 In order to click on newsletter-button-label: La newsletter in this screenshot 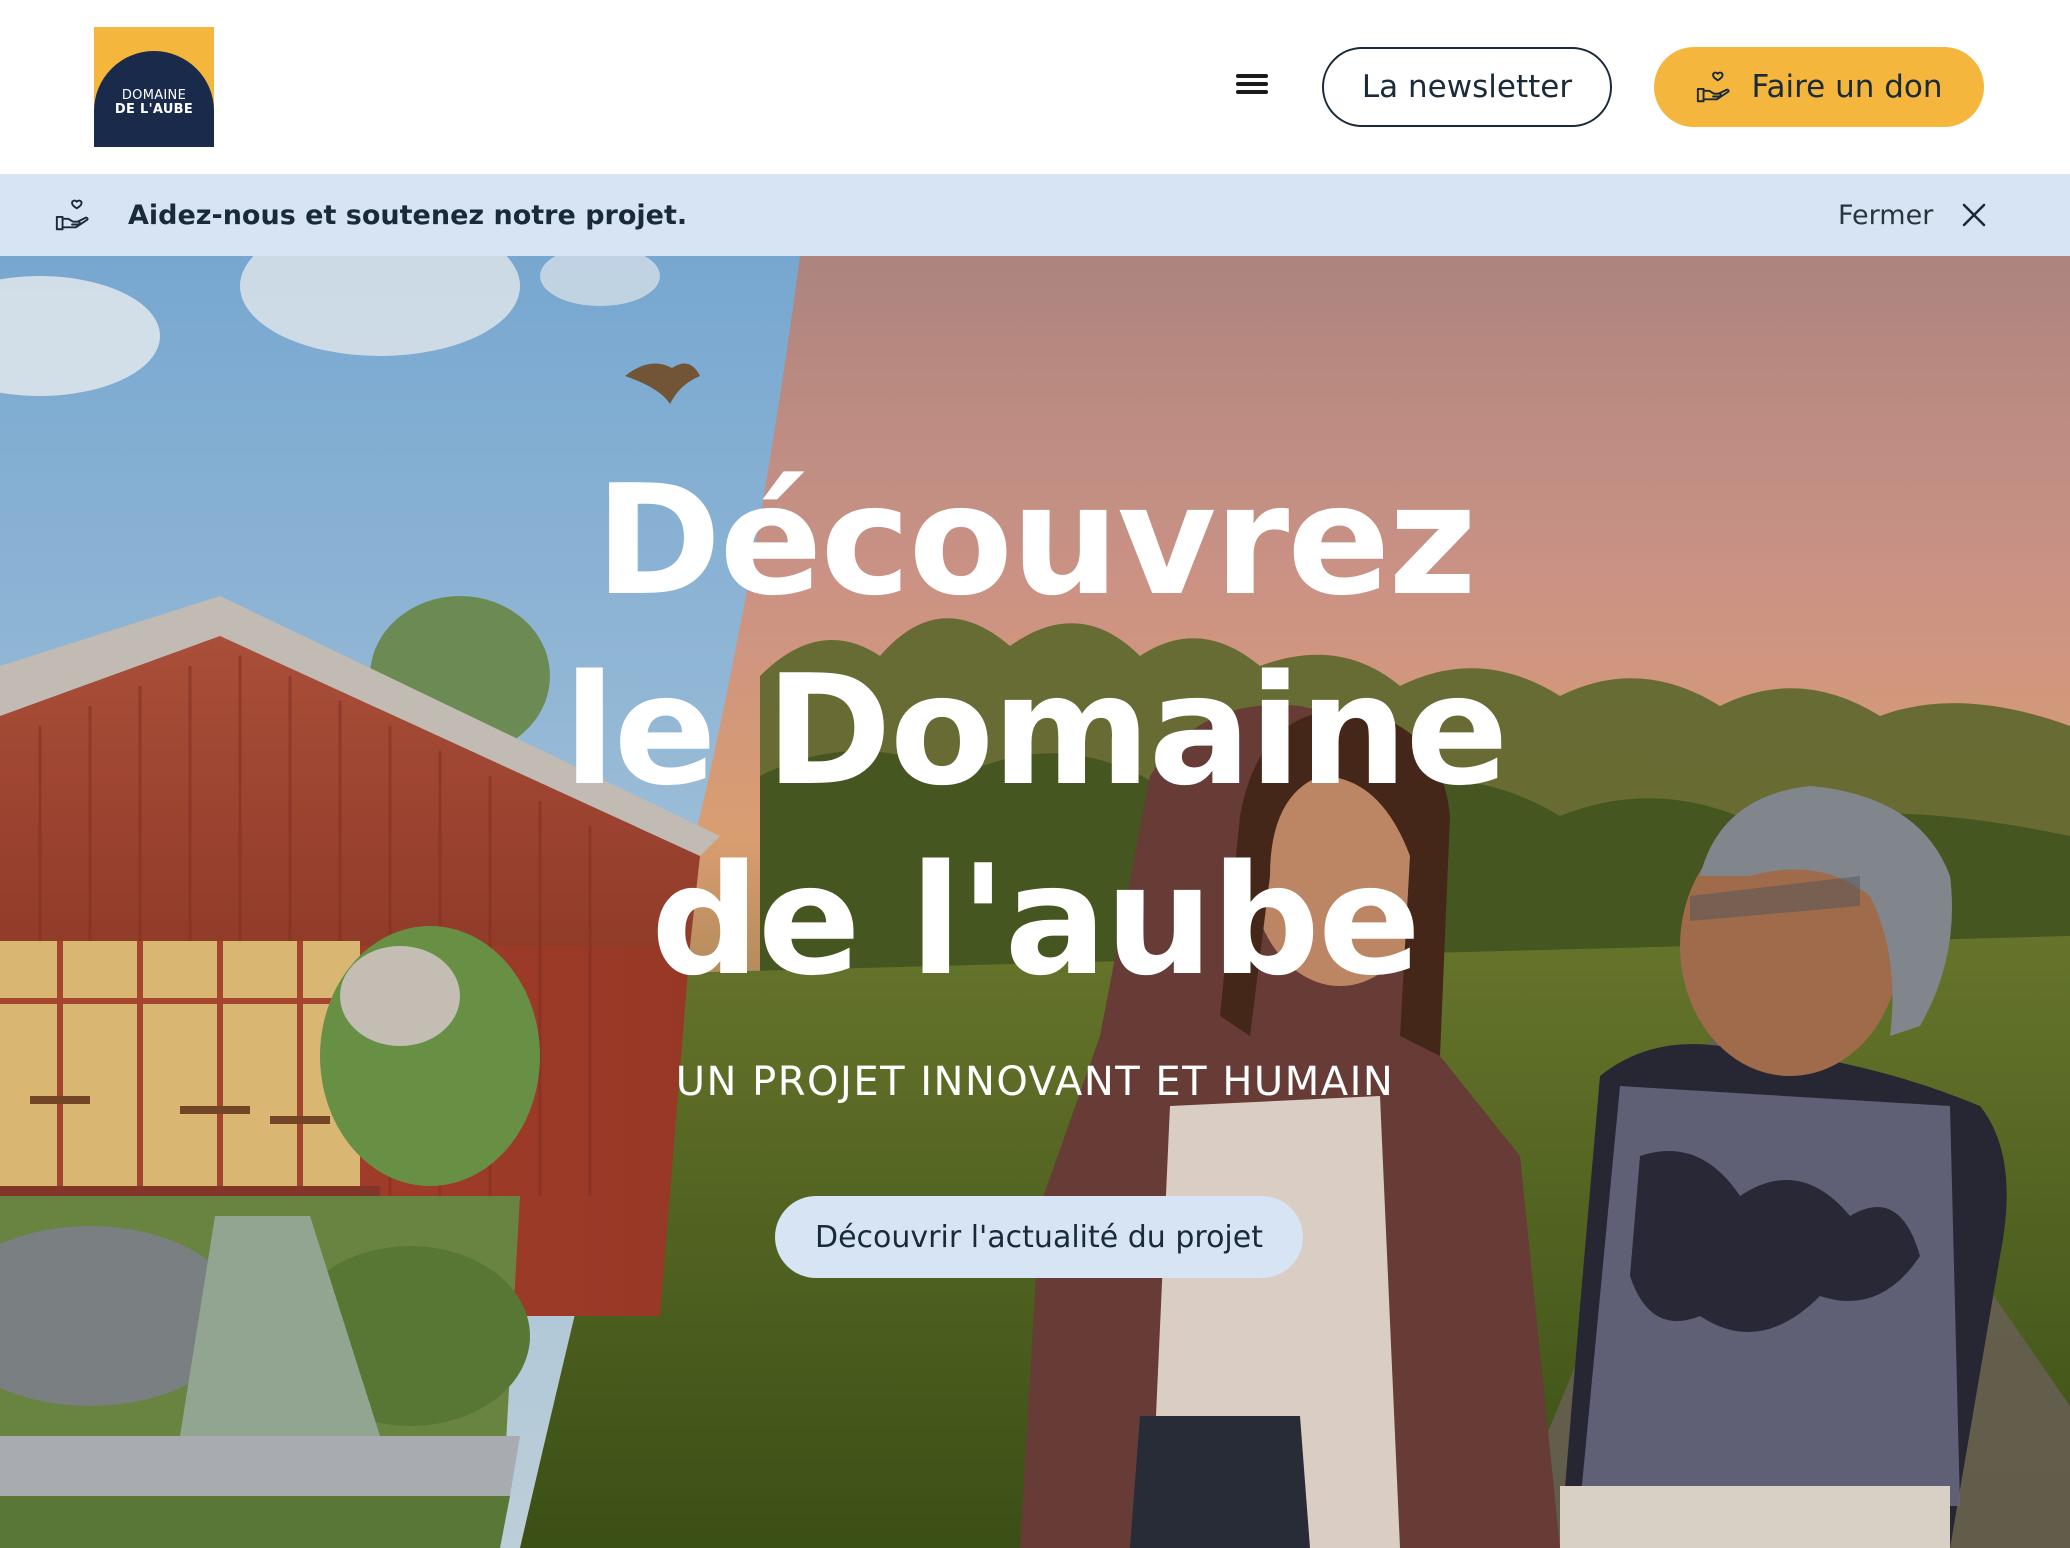, I will do `click(1467, 87)`.